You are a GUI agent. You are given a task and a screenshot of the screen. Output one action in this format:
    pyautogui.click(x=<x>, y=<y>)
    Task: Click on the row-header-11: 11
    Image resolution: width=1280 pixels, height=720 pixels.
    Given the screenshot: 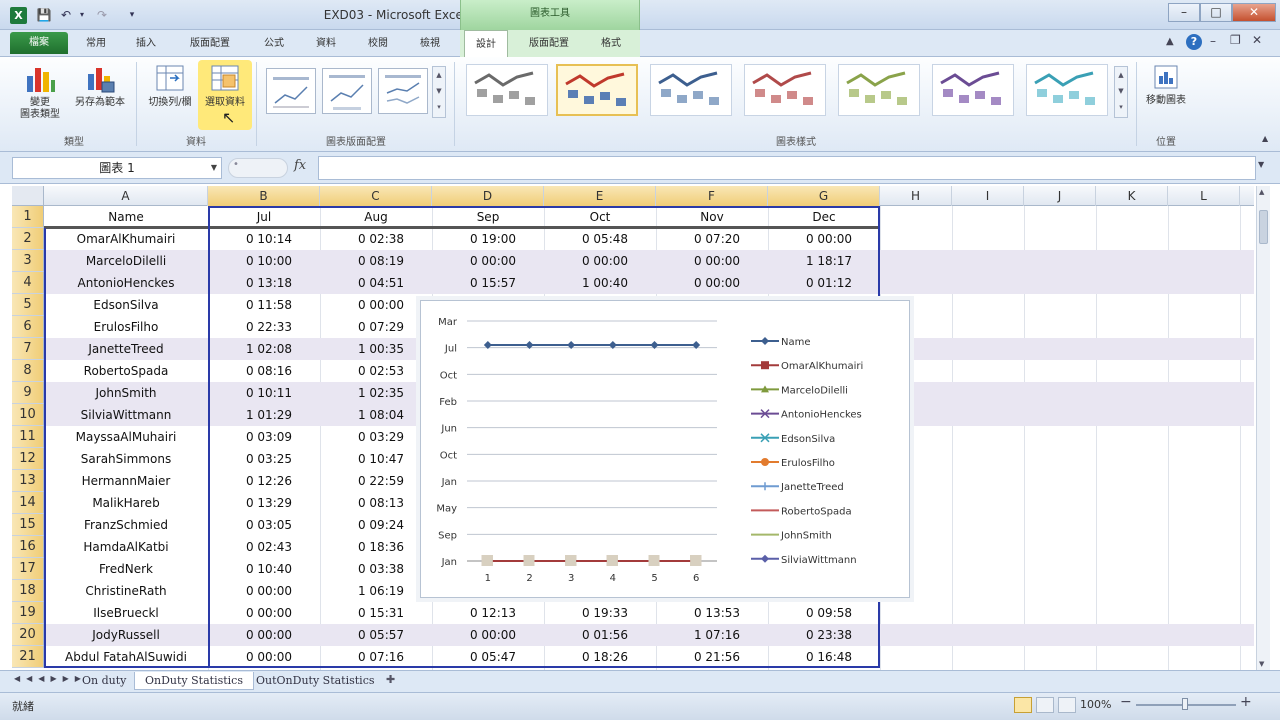 What is the action you would take?
    pyautogui.click(x=28, y=437)
    